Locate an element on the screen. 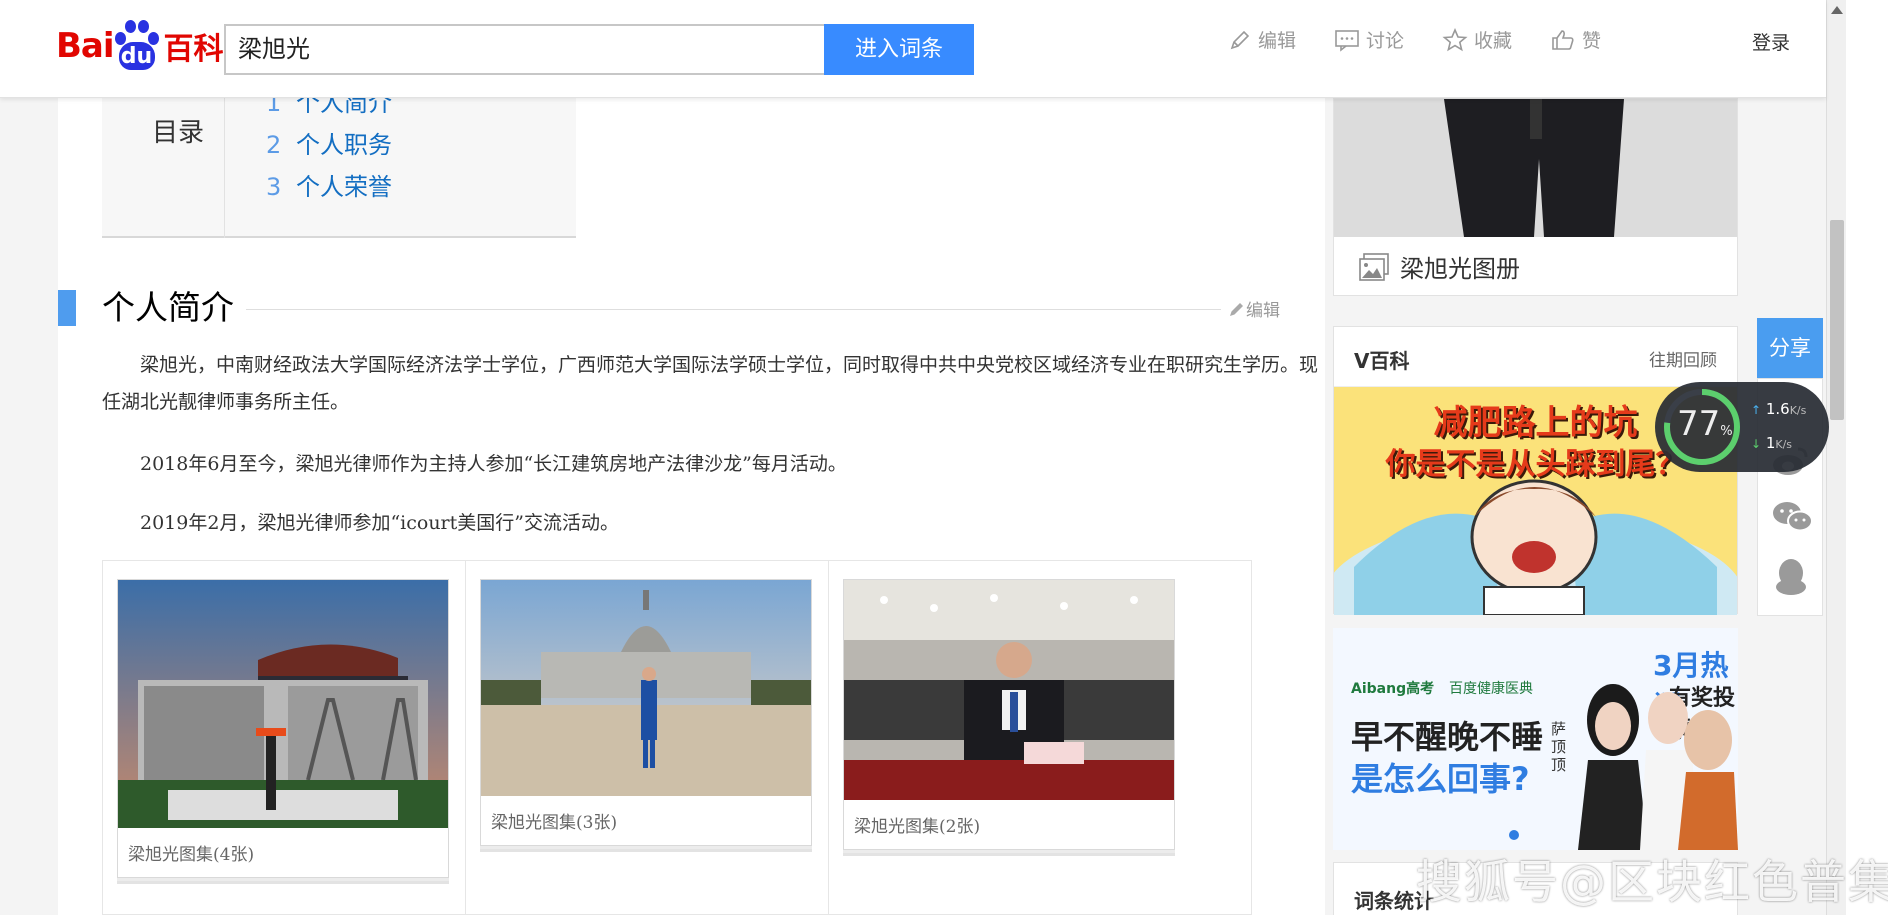  top-action-bar: 编辑 讨论 收藏 赞 is located at coordinates (1433, 39).